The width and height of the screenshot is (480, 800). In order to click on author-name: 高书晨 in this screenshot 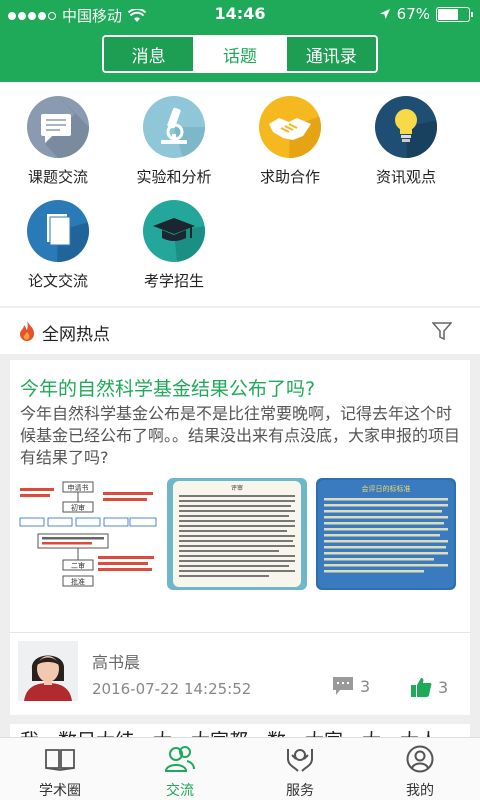, I will do `click(116, 661)`.